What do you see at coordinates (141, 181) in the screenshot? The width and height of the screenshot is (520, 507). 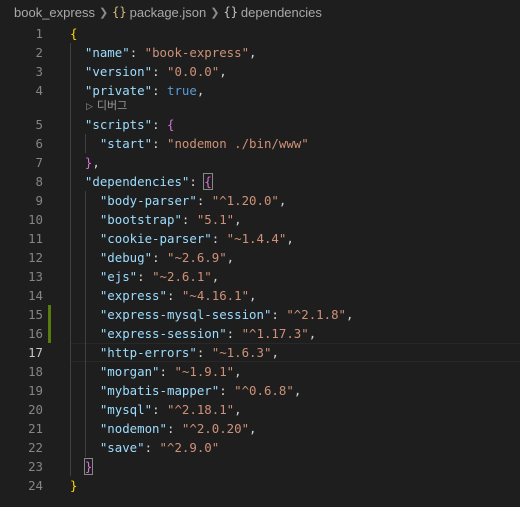 I see `code-text: "dependencies": {` at bounding box center [141, 181].